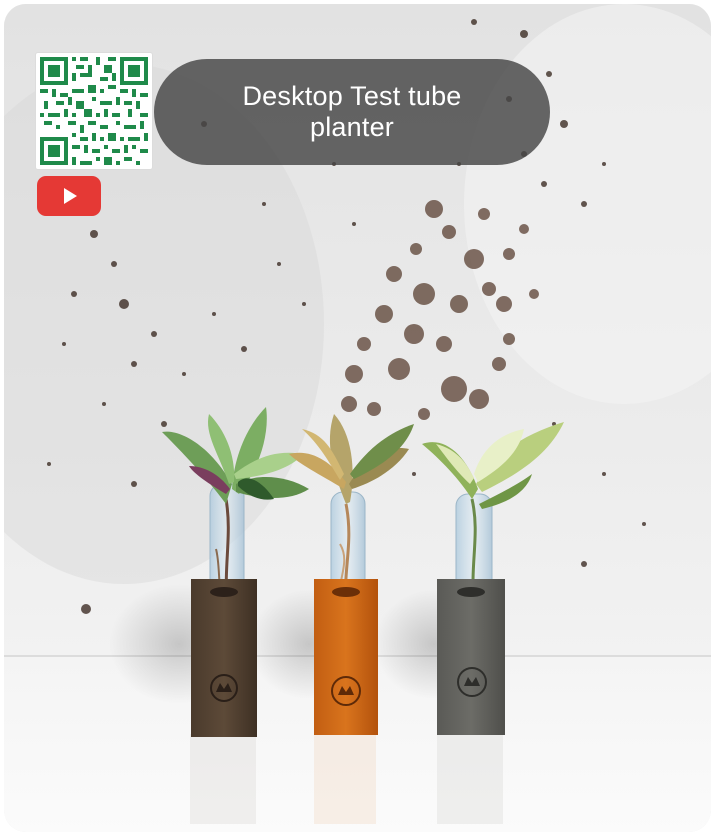 This screenshot has height=836, width=715. I want to click on title-overlay: Desktop Test tube planter, so click(352, 112).